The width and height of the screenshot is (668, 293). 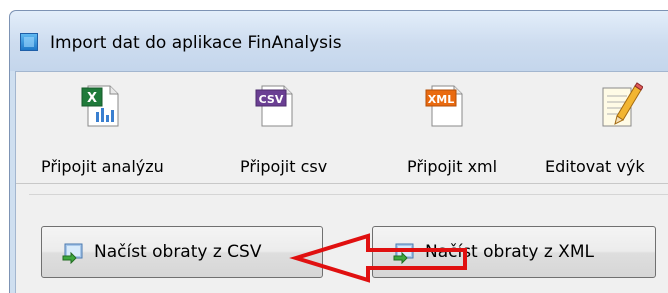 I want to click on csv-file-icon: CSV, so click(x=277, y=105).